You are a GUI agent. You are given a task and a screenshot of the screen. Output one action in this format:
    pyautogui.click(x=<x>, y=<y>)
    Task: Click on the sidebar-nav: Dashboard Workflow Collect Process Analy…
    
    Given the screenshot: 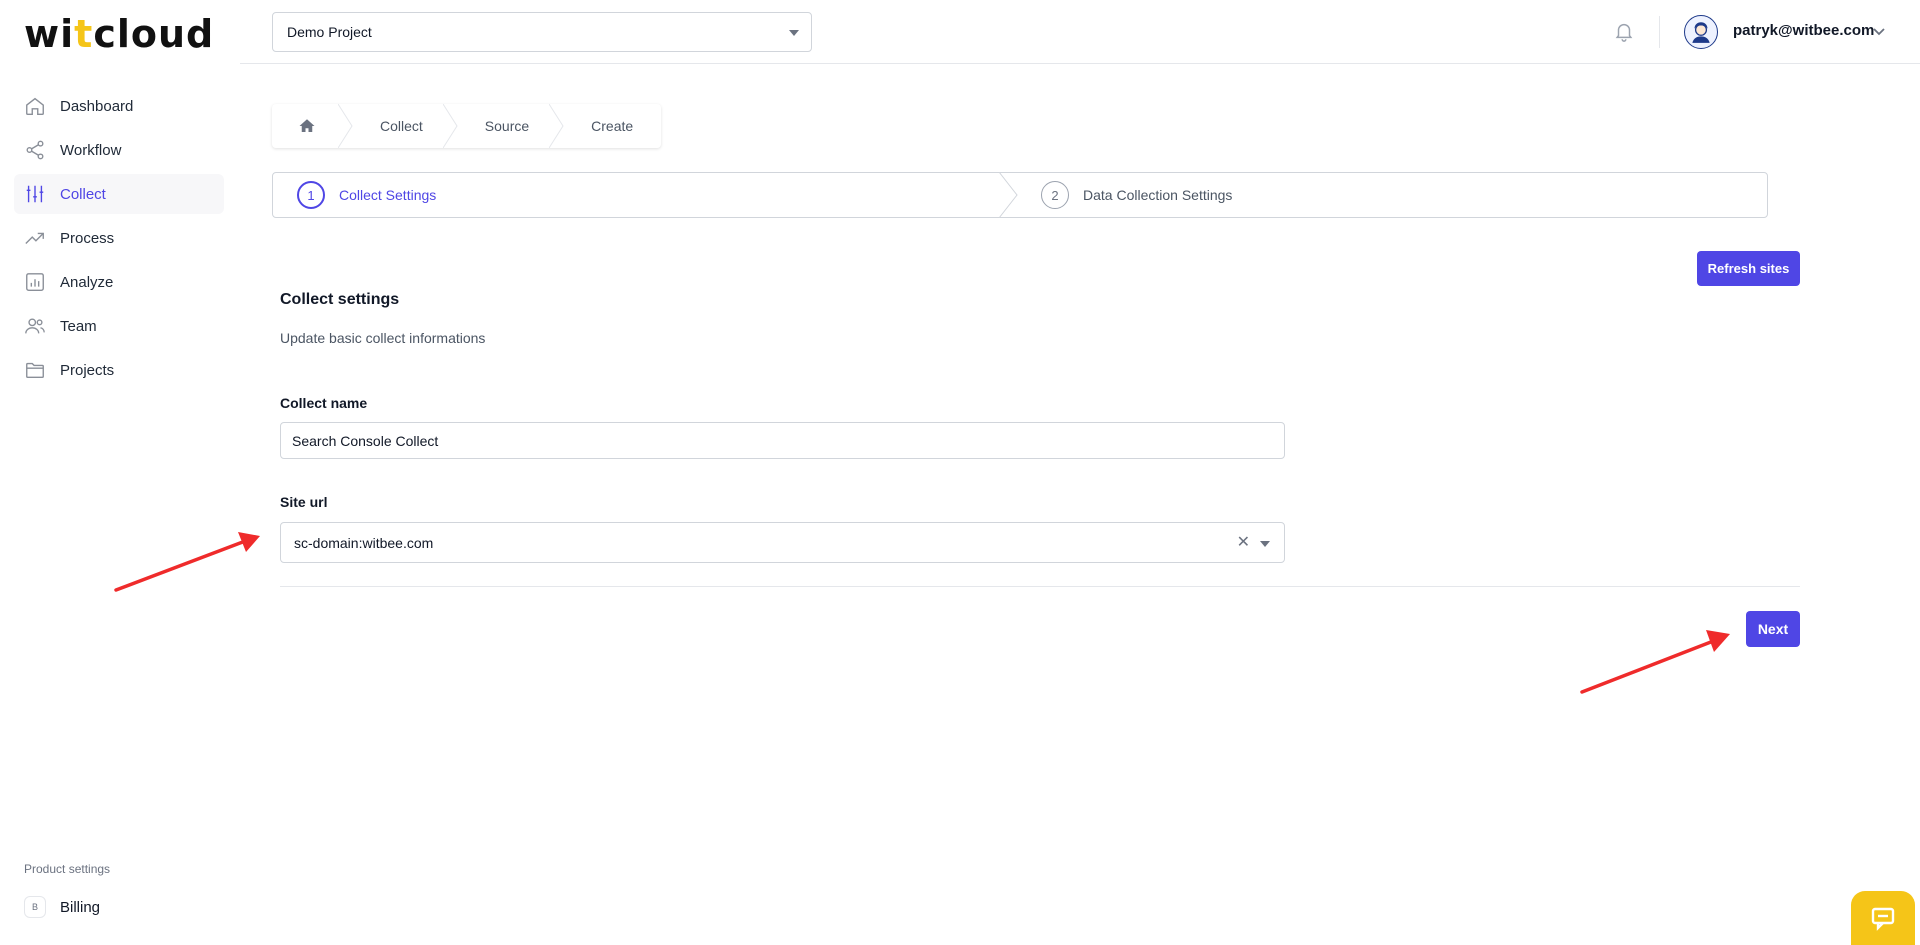 What is the action you would take?
    pyautogui.click(x=119, y=240)
    